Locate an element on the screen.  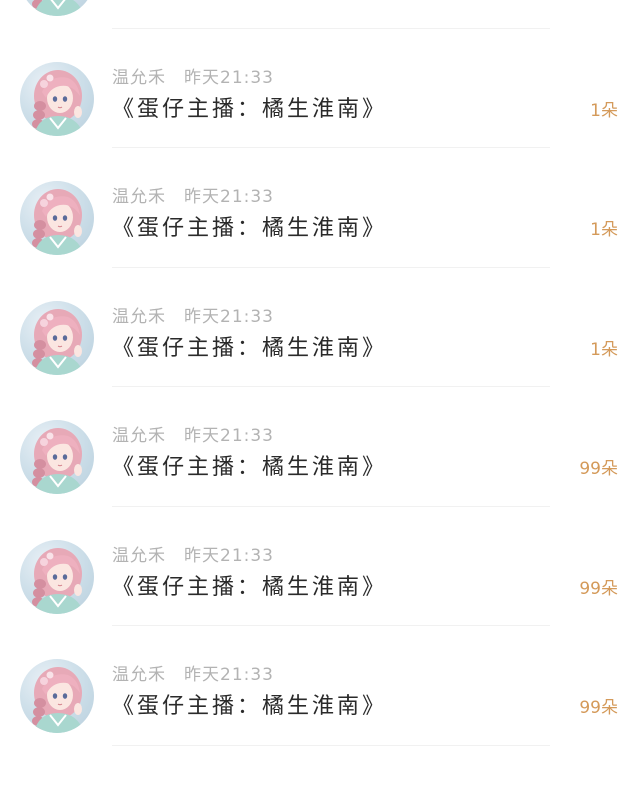
row-divider is located at coordinates (331, 745).